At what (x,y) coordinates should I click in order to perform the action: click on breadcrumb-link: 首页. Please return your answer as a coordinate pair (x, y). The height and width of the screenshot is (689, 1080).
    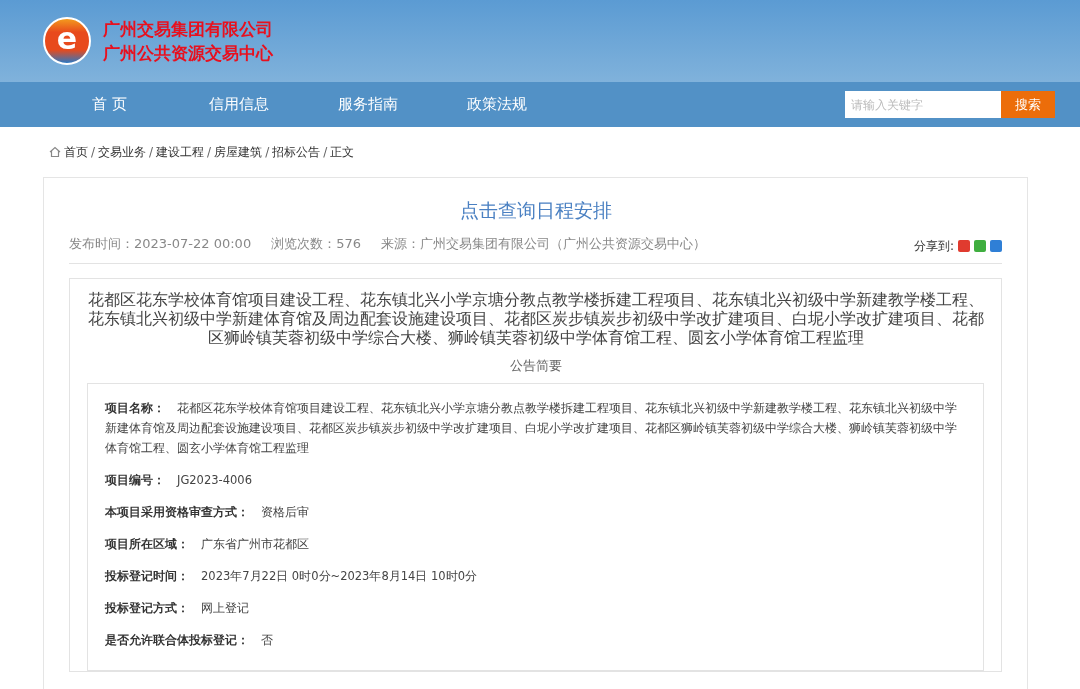
    Looking at the image, I should click on (76, 152).